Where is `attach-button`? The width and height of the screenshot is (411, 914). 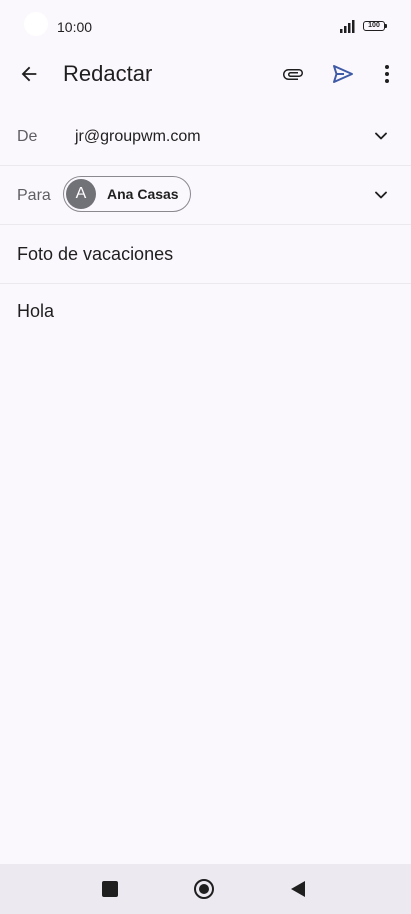
attach-button is located at coordinates (293, 74).